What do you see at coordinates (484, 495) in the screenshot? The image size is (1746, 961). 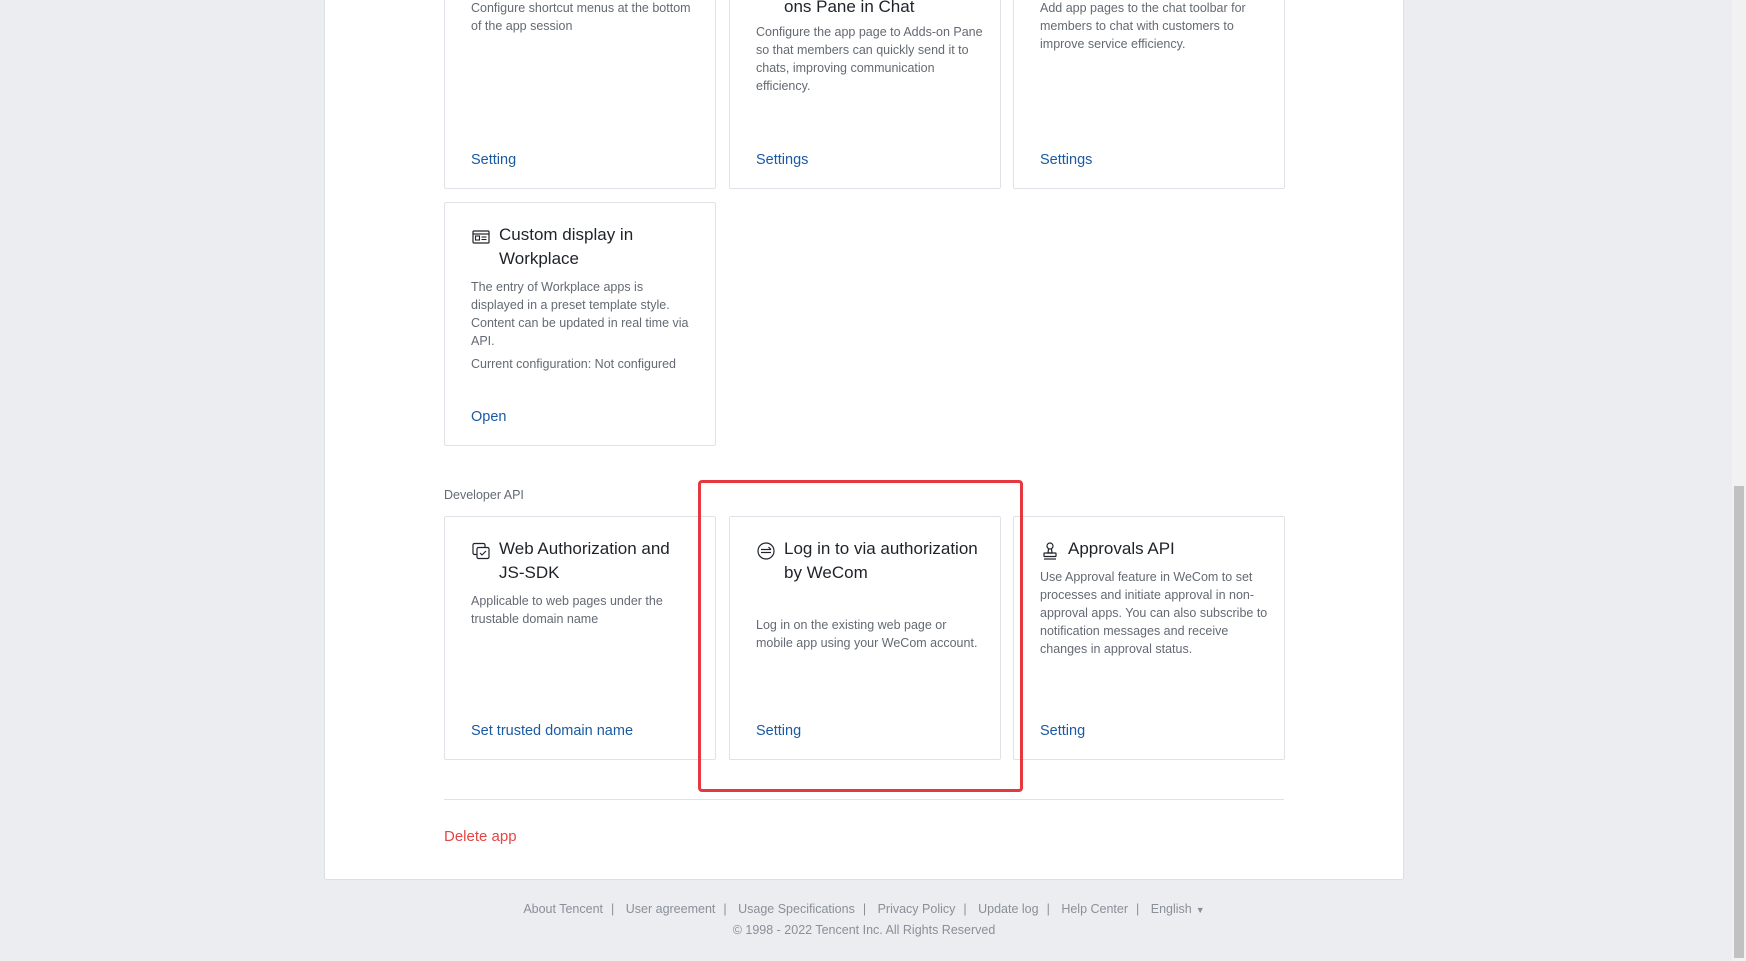 I see `developer-api-label: Developer API` at bounding box center [484, 495].